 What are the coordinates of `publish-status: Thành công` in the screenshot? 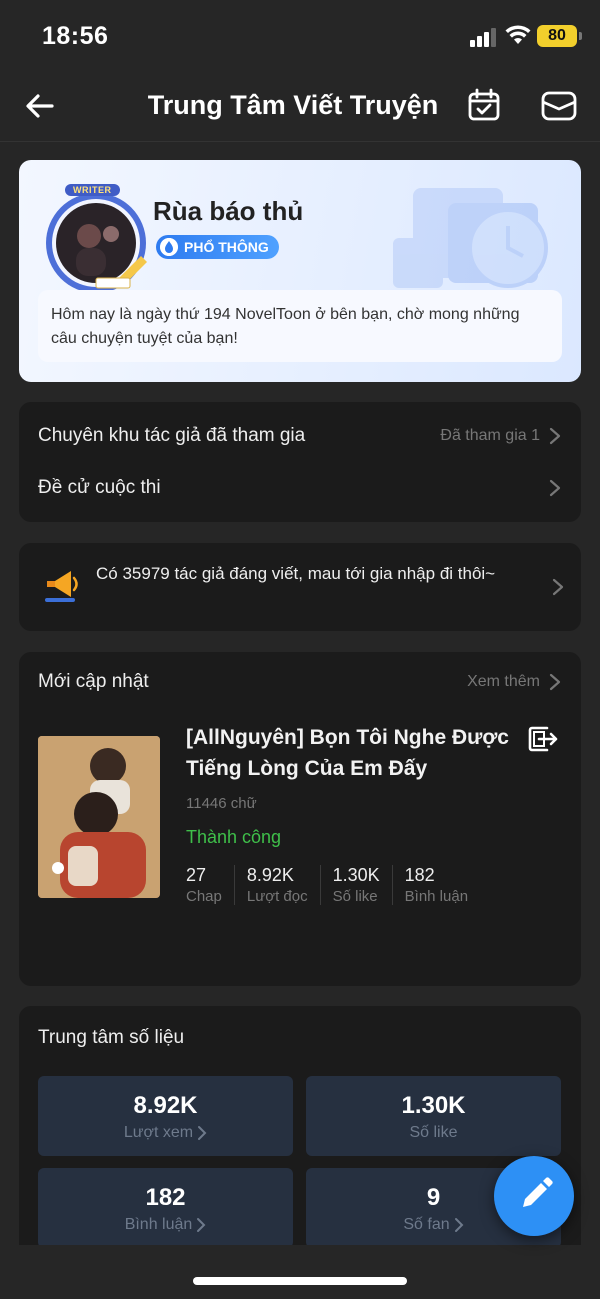 It's located at (234, 837).